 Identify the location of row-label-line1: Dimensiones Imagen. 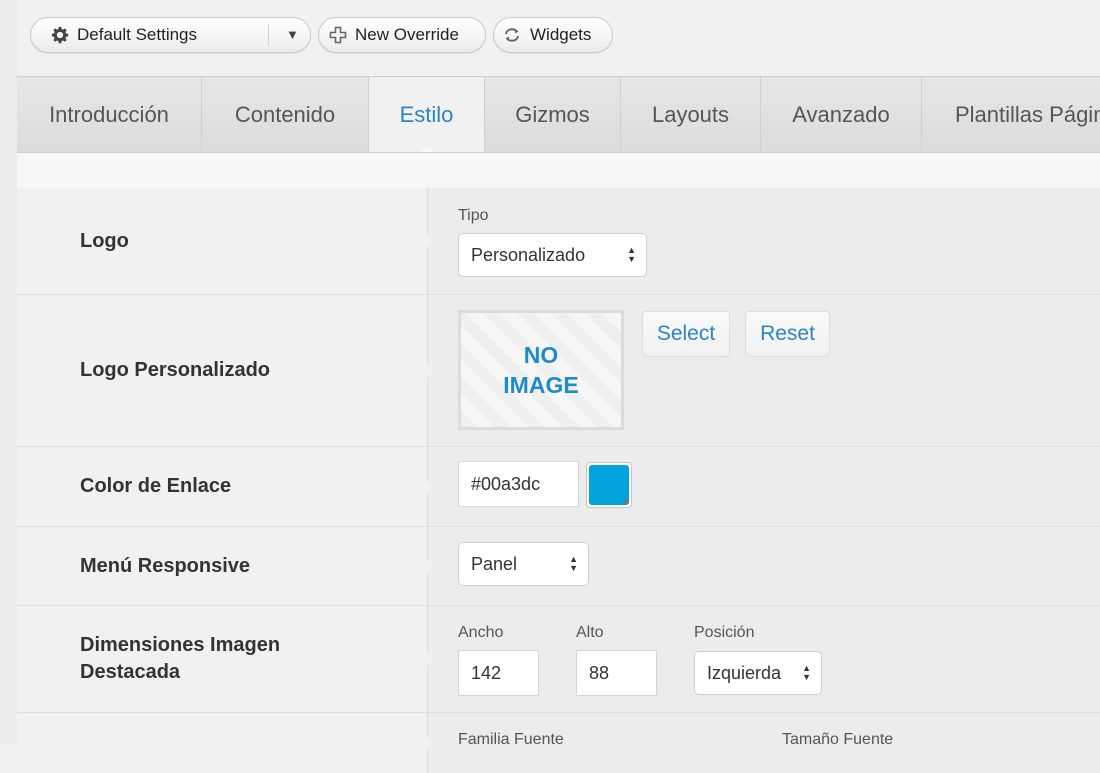
(180, 645).